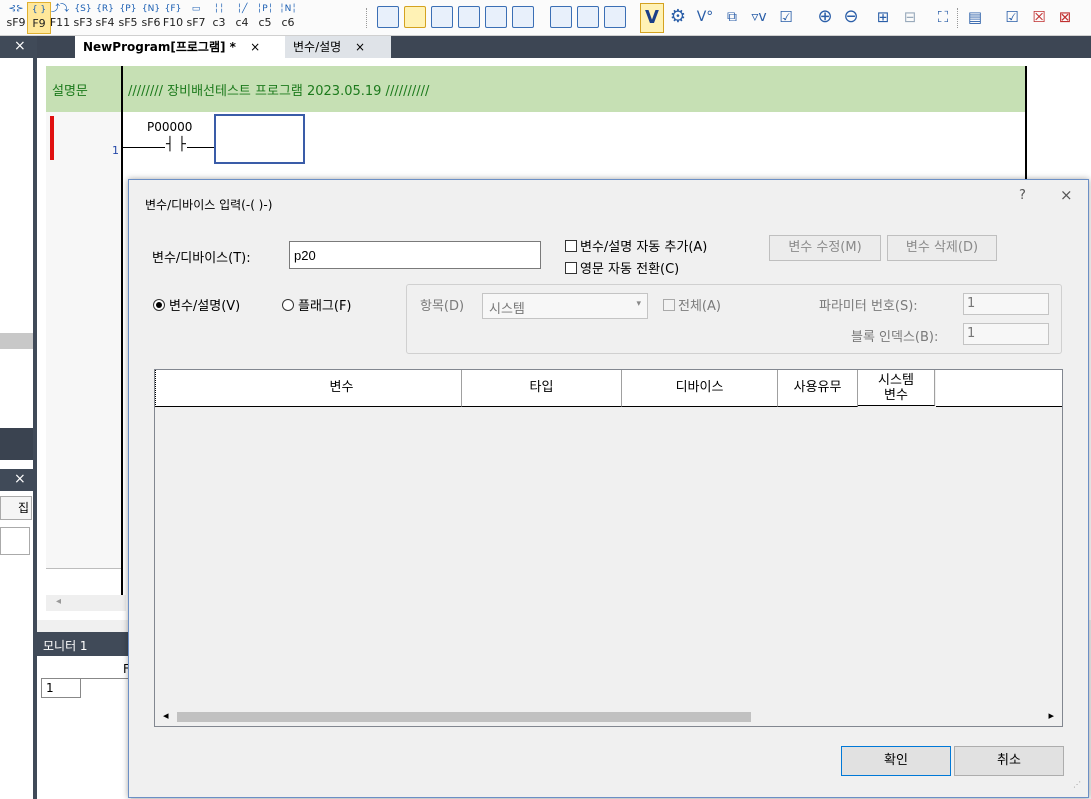 This screenshot has height=799, width=1091. What do you see at coordinates (692, 304) in the screenshot?
I see `all-checkbox: 전체(A)` at bounding box center [692, 304].